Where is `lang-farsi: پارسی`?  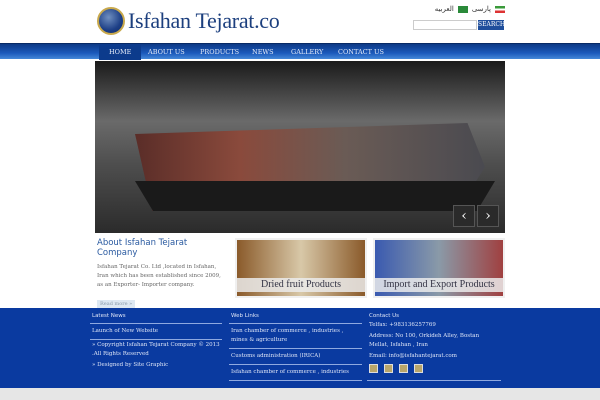 lang-farsi: پارسی is located at coordinates (481, 9).